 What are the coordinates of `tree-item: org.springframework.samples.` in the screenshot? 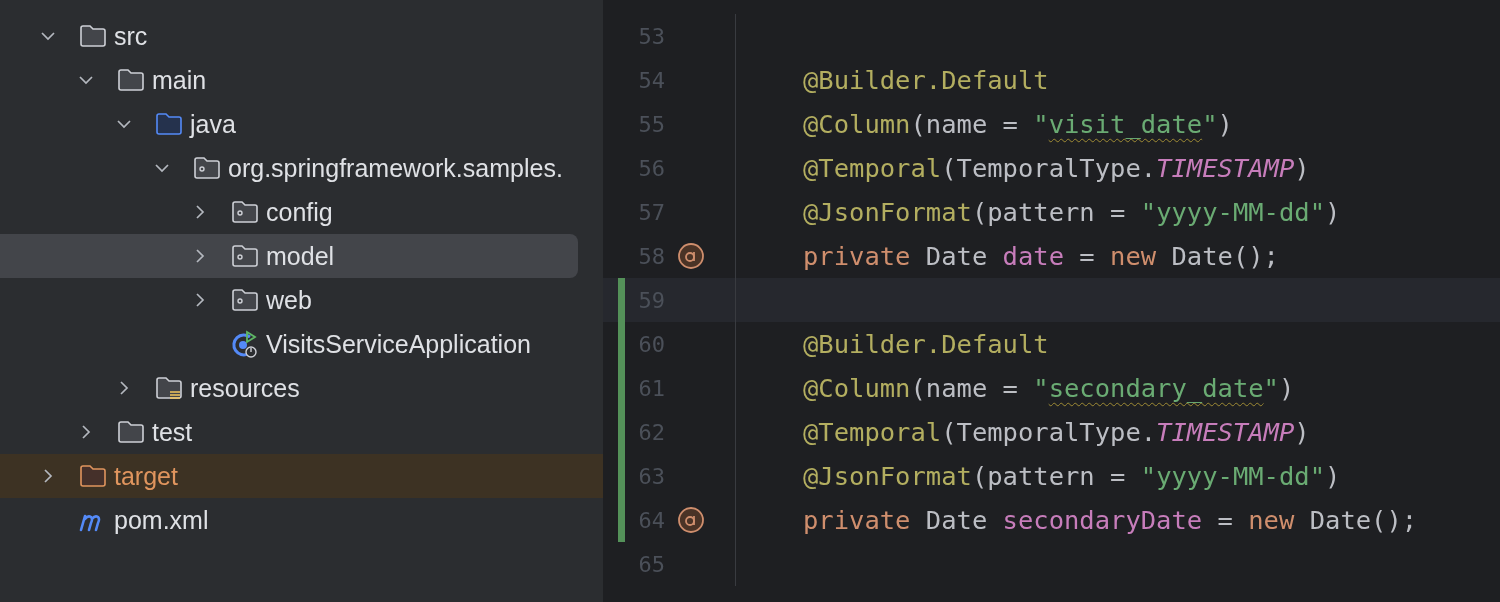 It's located at (301, 168).